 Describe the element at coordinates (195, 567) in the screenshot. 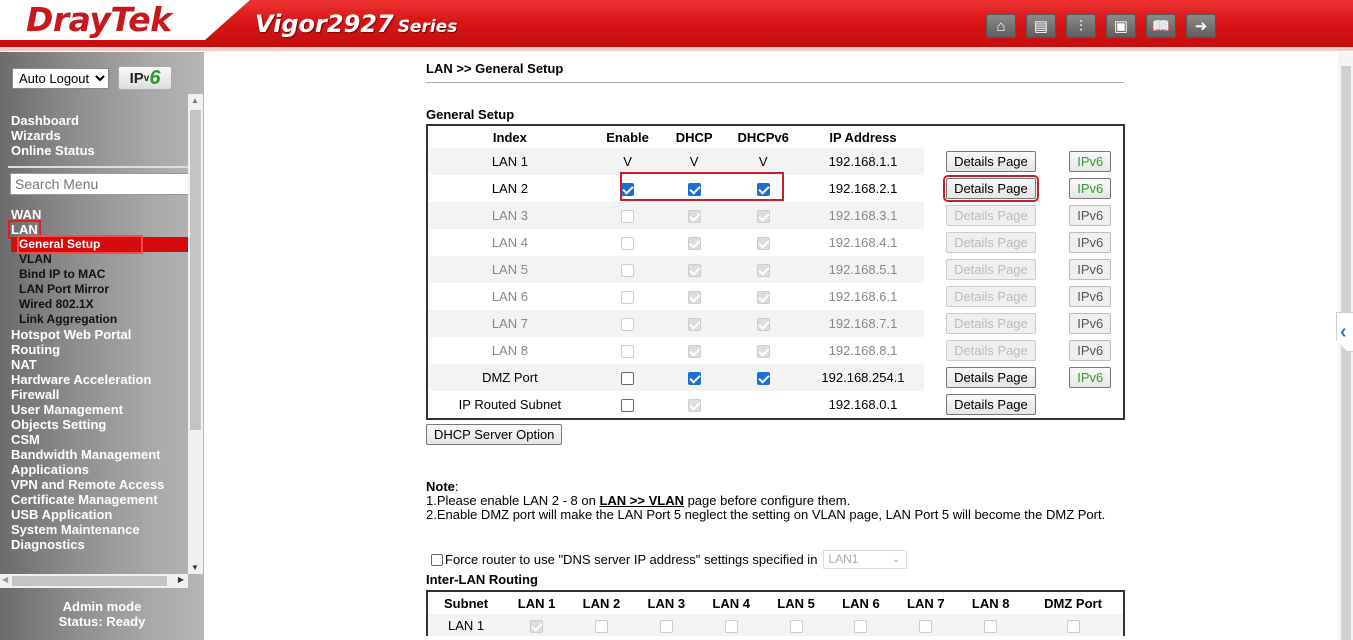

I see `scroll-down-arrow-icon: ▼` at that location.